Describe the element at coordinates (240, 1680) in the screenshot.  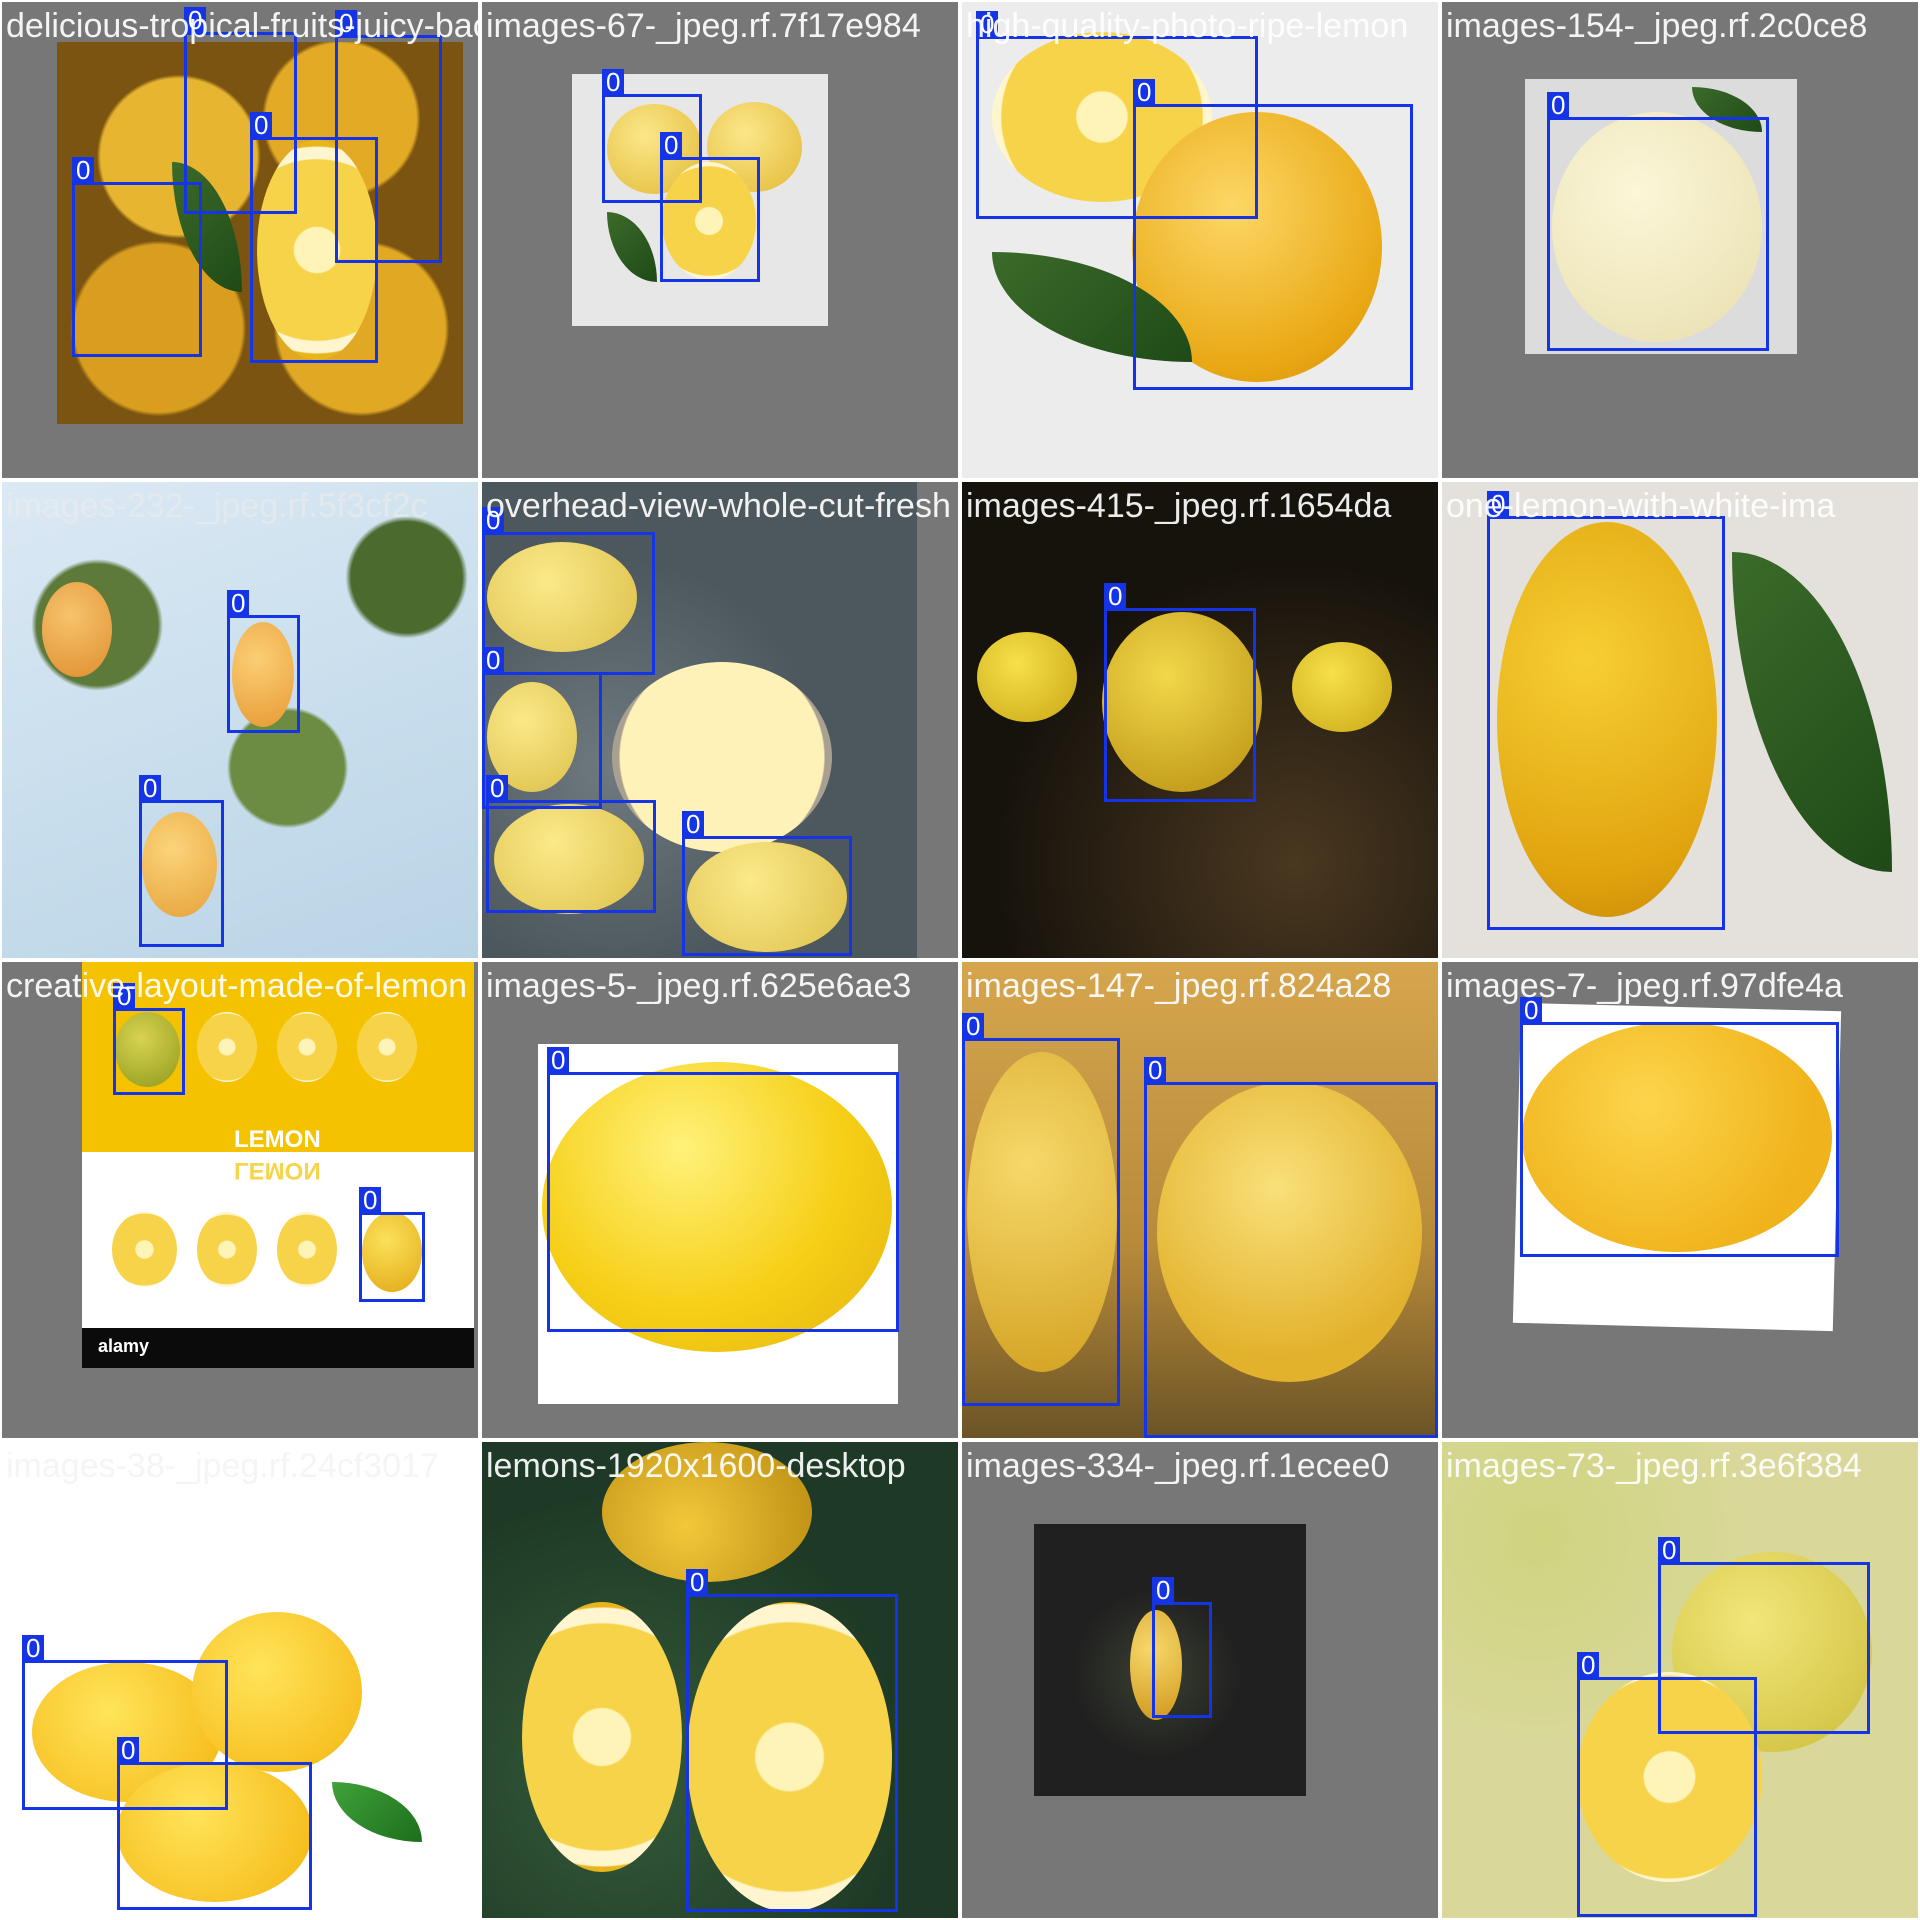
I see `tile: 0 0 images-38-_jpeg.rf.24cf3017` at that location.